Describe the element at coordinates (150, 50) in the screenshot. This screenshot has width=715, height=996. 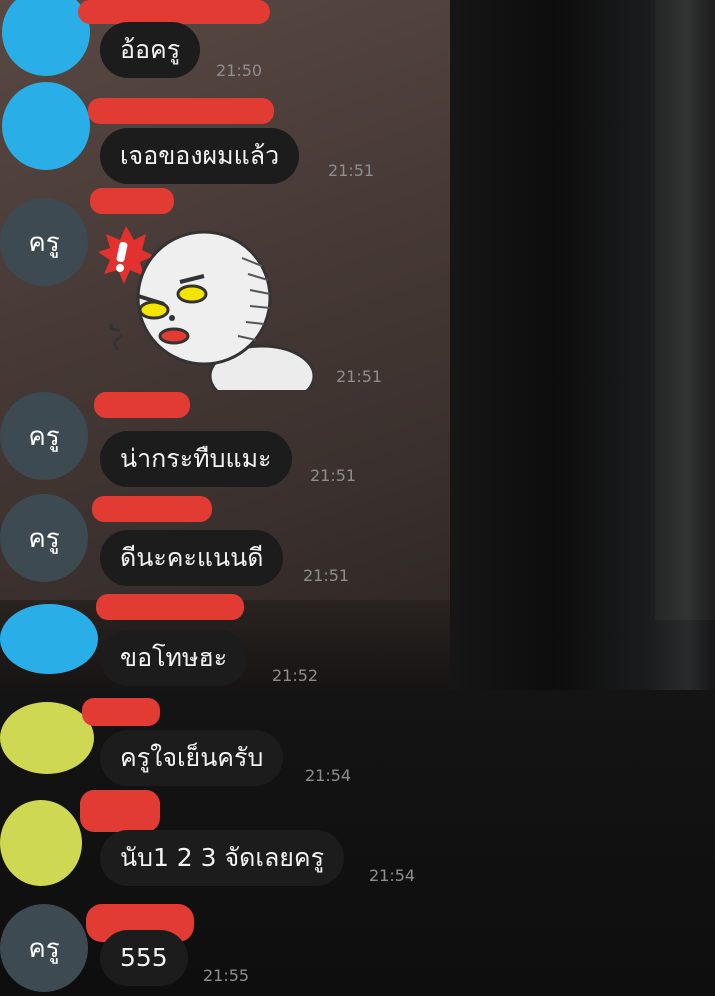
I see `message-bubble: อ้อครู` at that location.